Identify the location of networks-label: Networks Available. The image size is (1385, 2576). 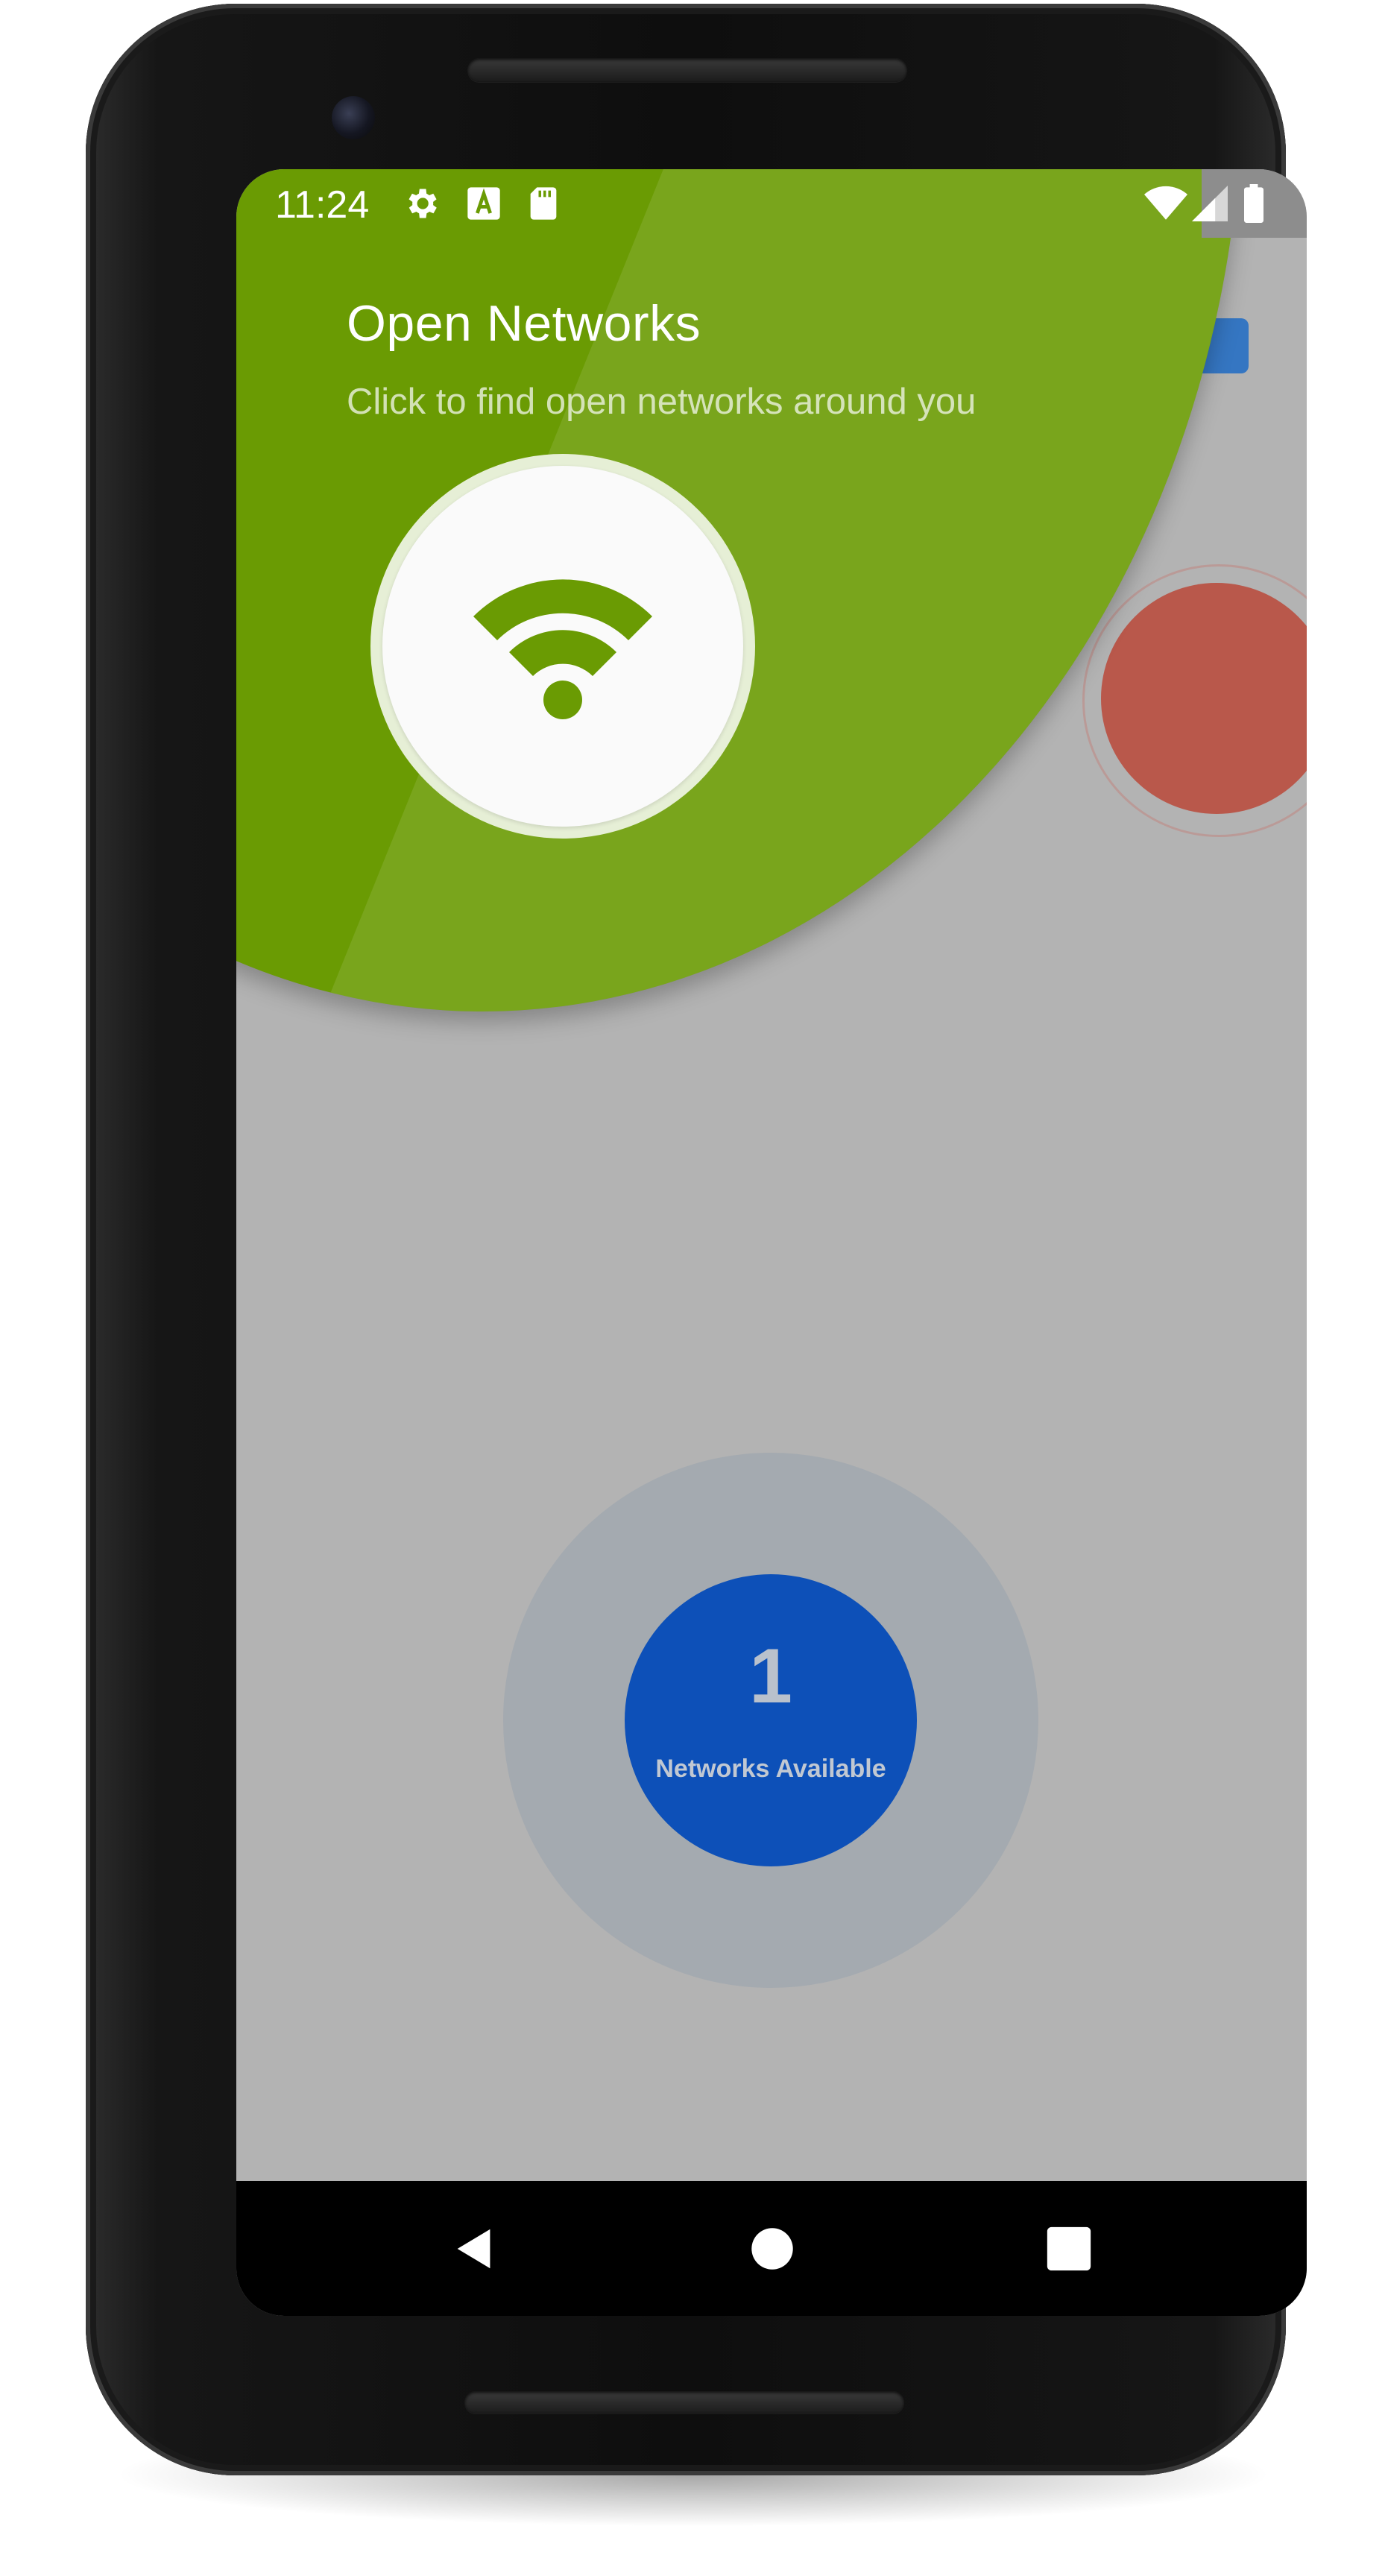
(770, 1769).